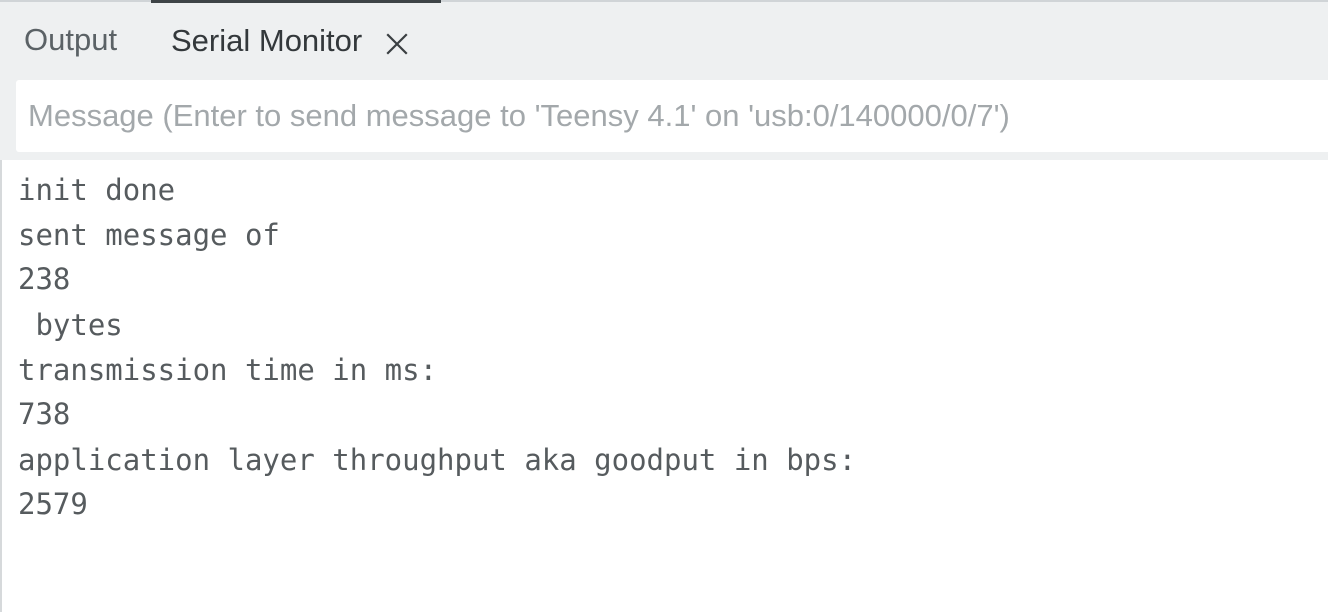 The width and height of the screenshot is (1328, 612). I want to click on log-line: sent message of, so click(149, 235).